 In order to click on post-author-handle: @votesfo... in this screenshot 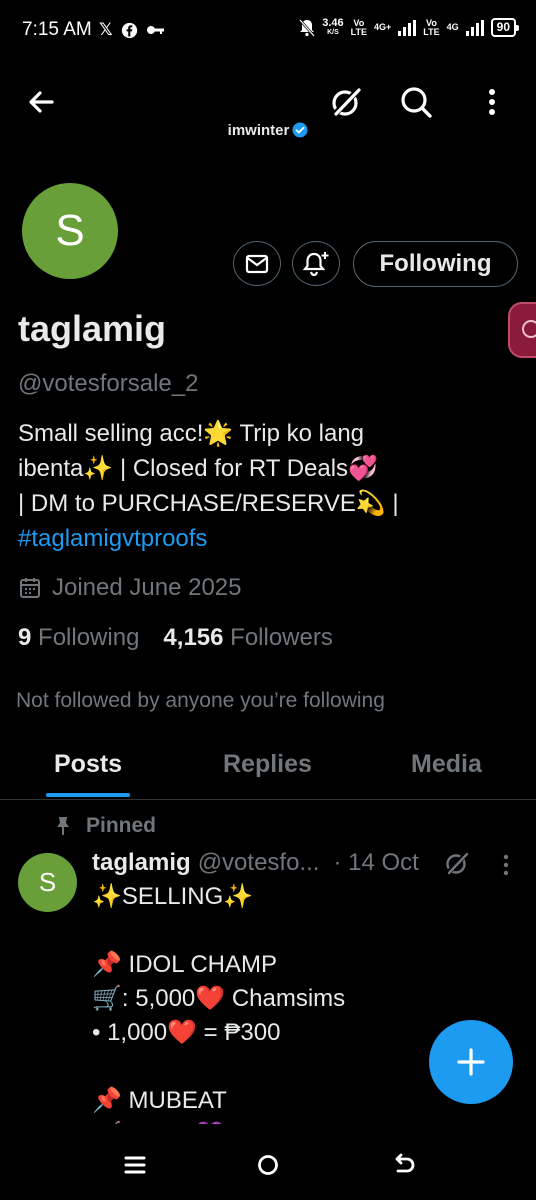, I will do `click(259, 863)`.